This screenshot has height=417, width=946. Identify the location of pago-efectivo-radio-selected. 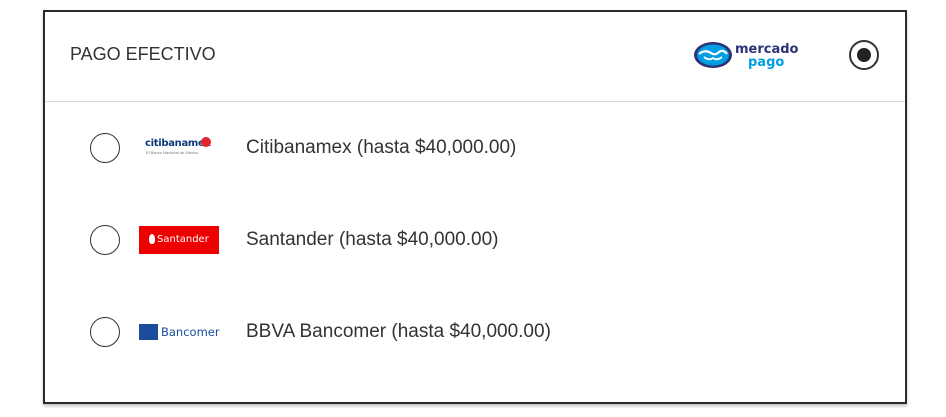
(864, 55).